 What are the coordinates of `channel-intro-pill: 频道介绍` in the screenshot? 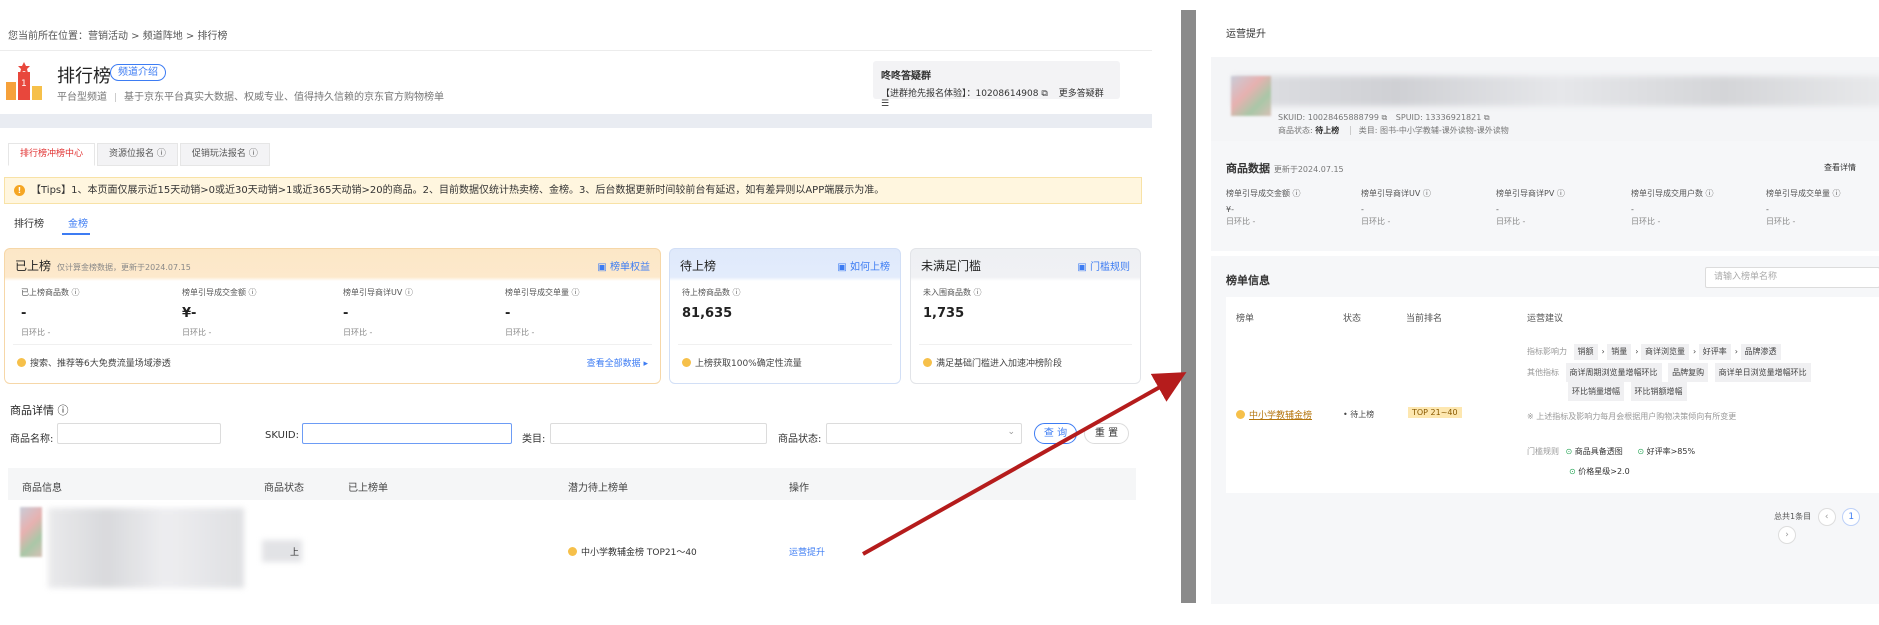 It's located at (138, 72).